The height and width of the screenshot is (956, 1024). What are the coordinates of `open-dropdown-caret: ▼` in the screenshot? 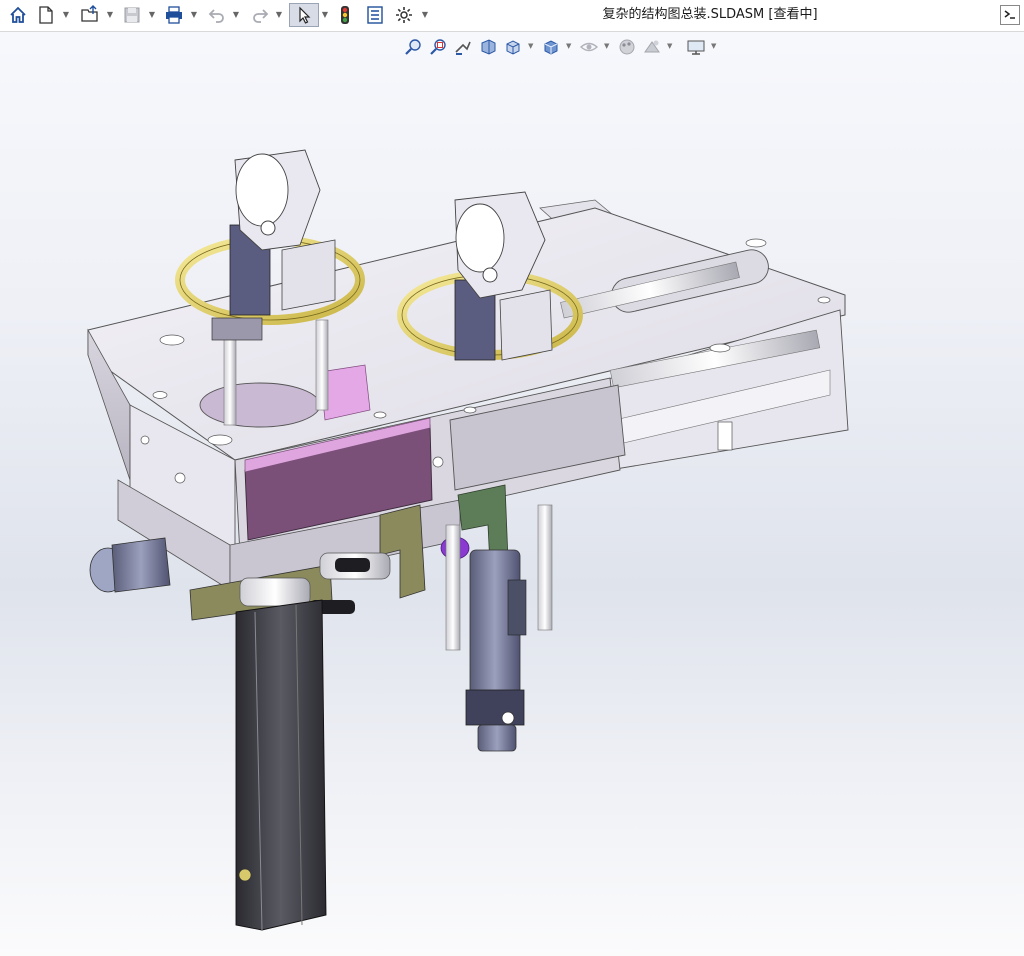 It's located at (110, 15).